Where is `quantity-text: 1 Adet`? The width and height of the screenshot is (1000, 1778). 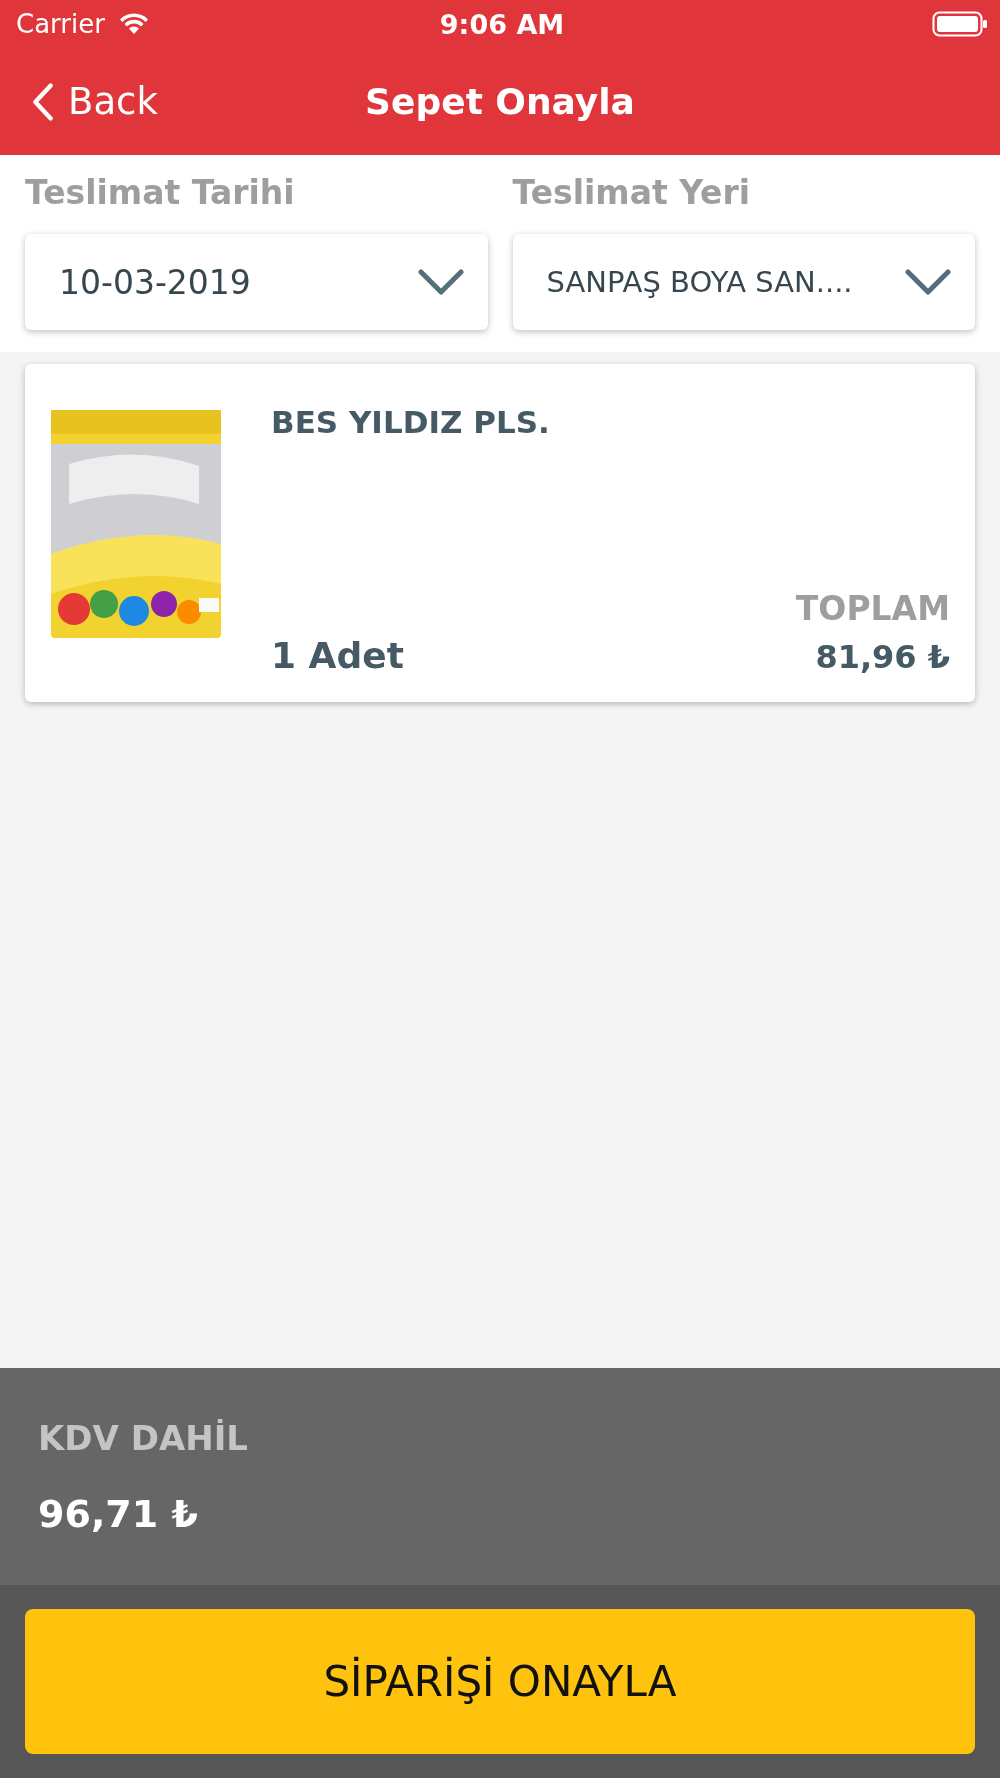 quantity-text: 1 Adet is located at coordinates (337, 655).